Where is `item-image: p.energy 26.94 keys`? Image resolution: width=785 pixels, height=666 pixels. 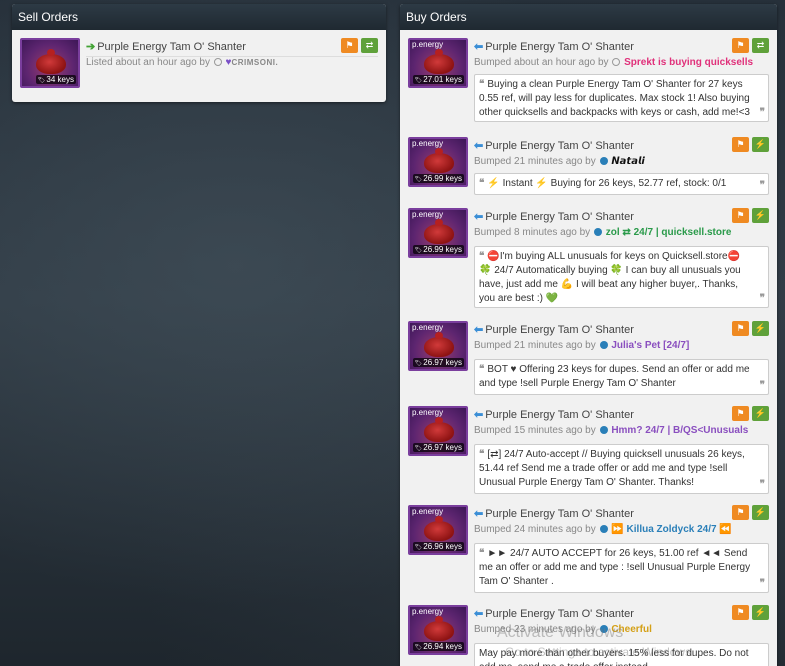 item-image: p.energy 26.94 keys is located at coordinates (438, 630).